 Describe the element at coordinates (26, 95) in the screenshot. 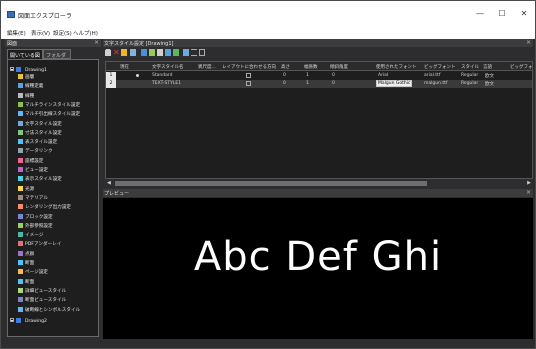

I see `tree-item: 線種` at that location.